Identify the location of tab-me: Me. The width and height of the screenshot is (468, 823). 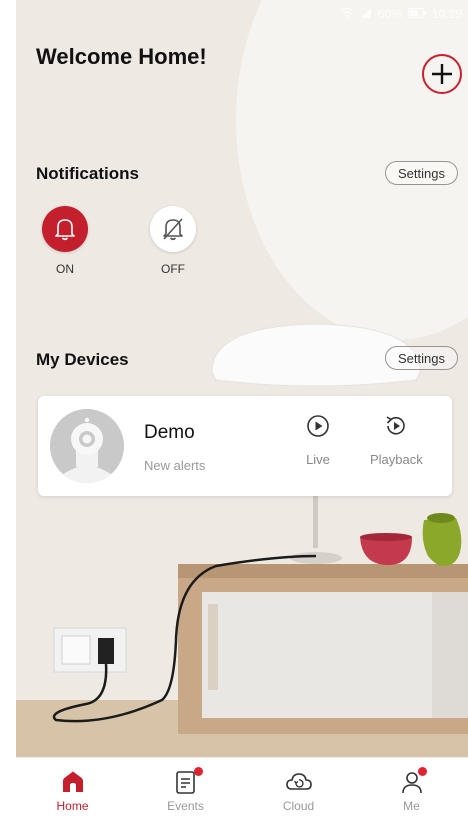
(412, 789).